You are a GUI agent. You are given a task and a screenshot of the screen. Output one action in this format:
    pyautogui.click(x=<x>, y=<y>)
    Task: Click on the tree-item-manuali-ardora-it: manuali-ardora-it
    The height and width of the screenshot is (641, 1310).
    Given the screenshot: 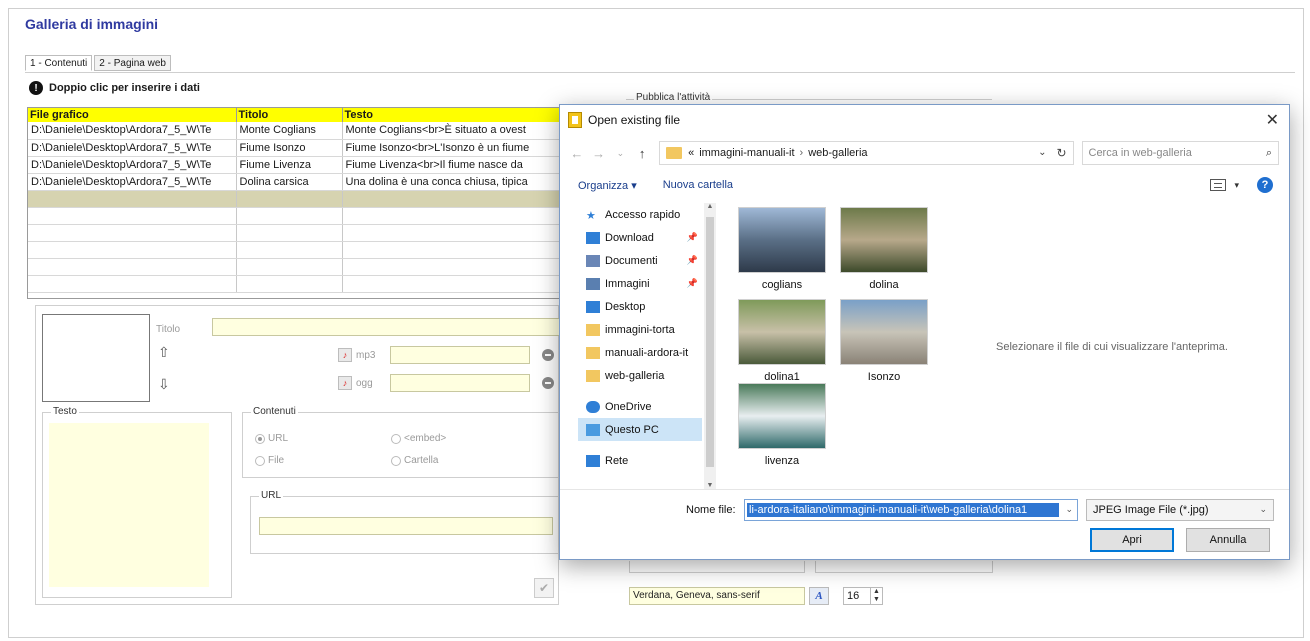 What is the action you would take?
    pyautogui.click(x=640, y=352)
    